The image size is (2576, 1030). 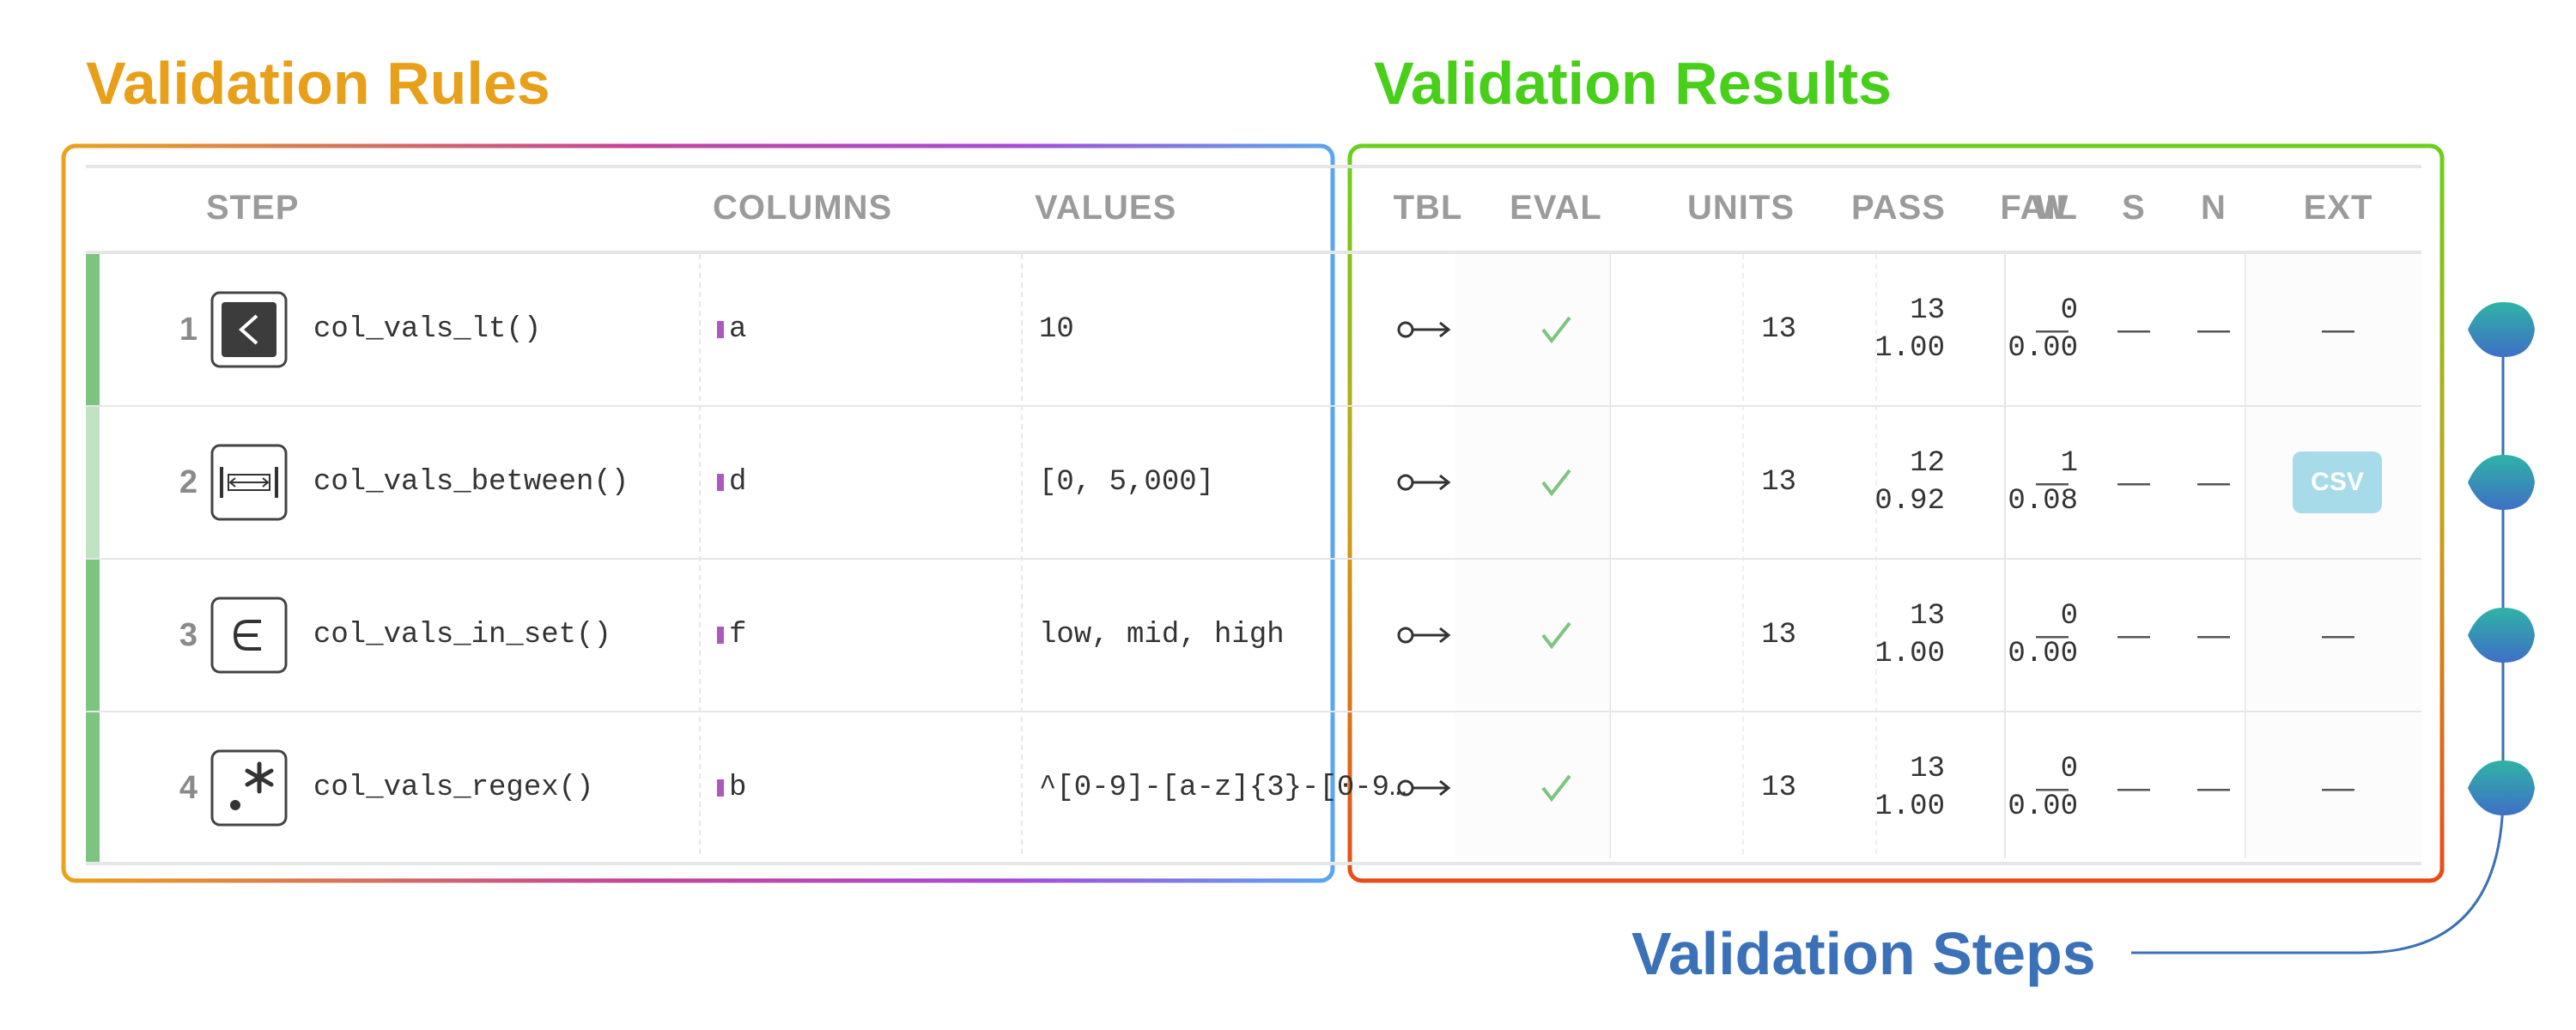 What do you see at coordinates (1741, 208) in the screenshot?
I see `col-header-units: UNITS` at bounding box center [1741, 208].